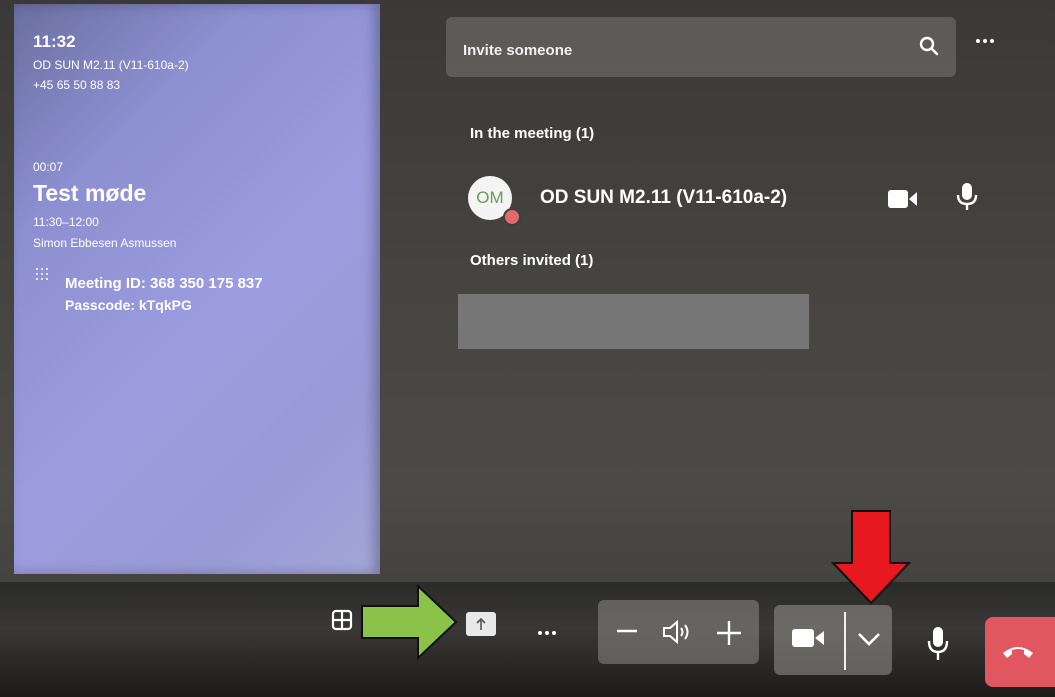 This screenshot has width=1055, height=697. I want to click on redacted-invitee, so click(633, 321).